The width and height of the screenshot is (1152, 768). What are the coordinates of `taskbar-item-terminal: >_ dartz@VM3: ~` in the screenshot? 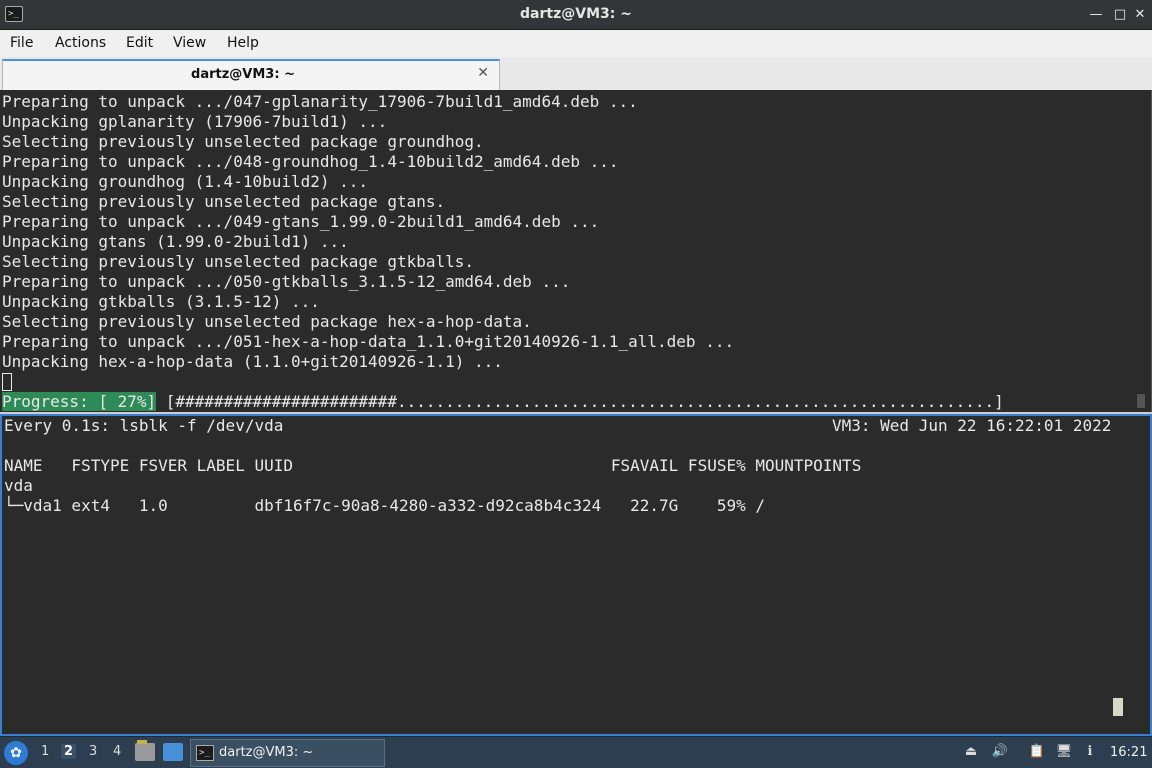 It's located at (287, 753).